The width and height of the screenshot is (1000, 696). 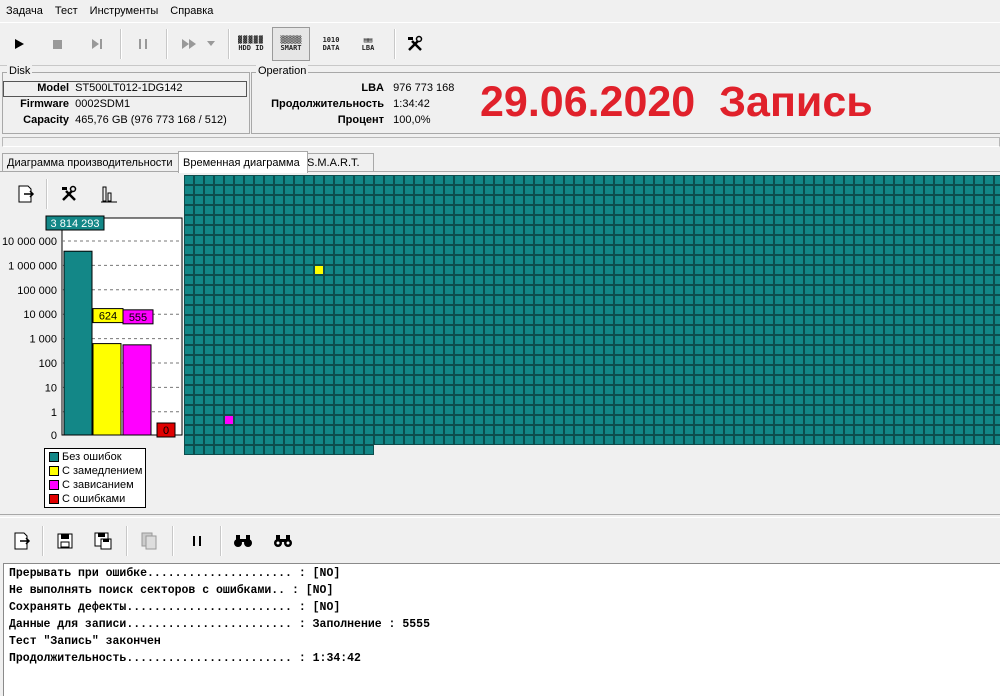 I want to click on menu-task: Задача, so click(x=24, y=11).